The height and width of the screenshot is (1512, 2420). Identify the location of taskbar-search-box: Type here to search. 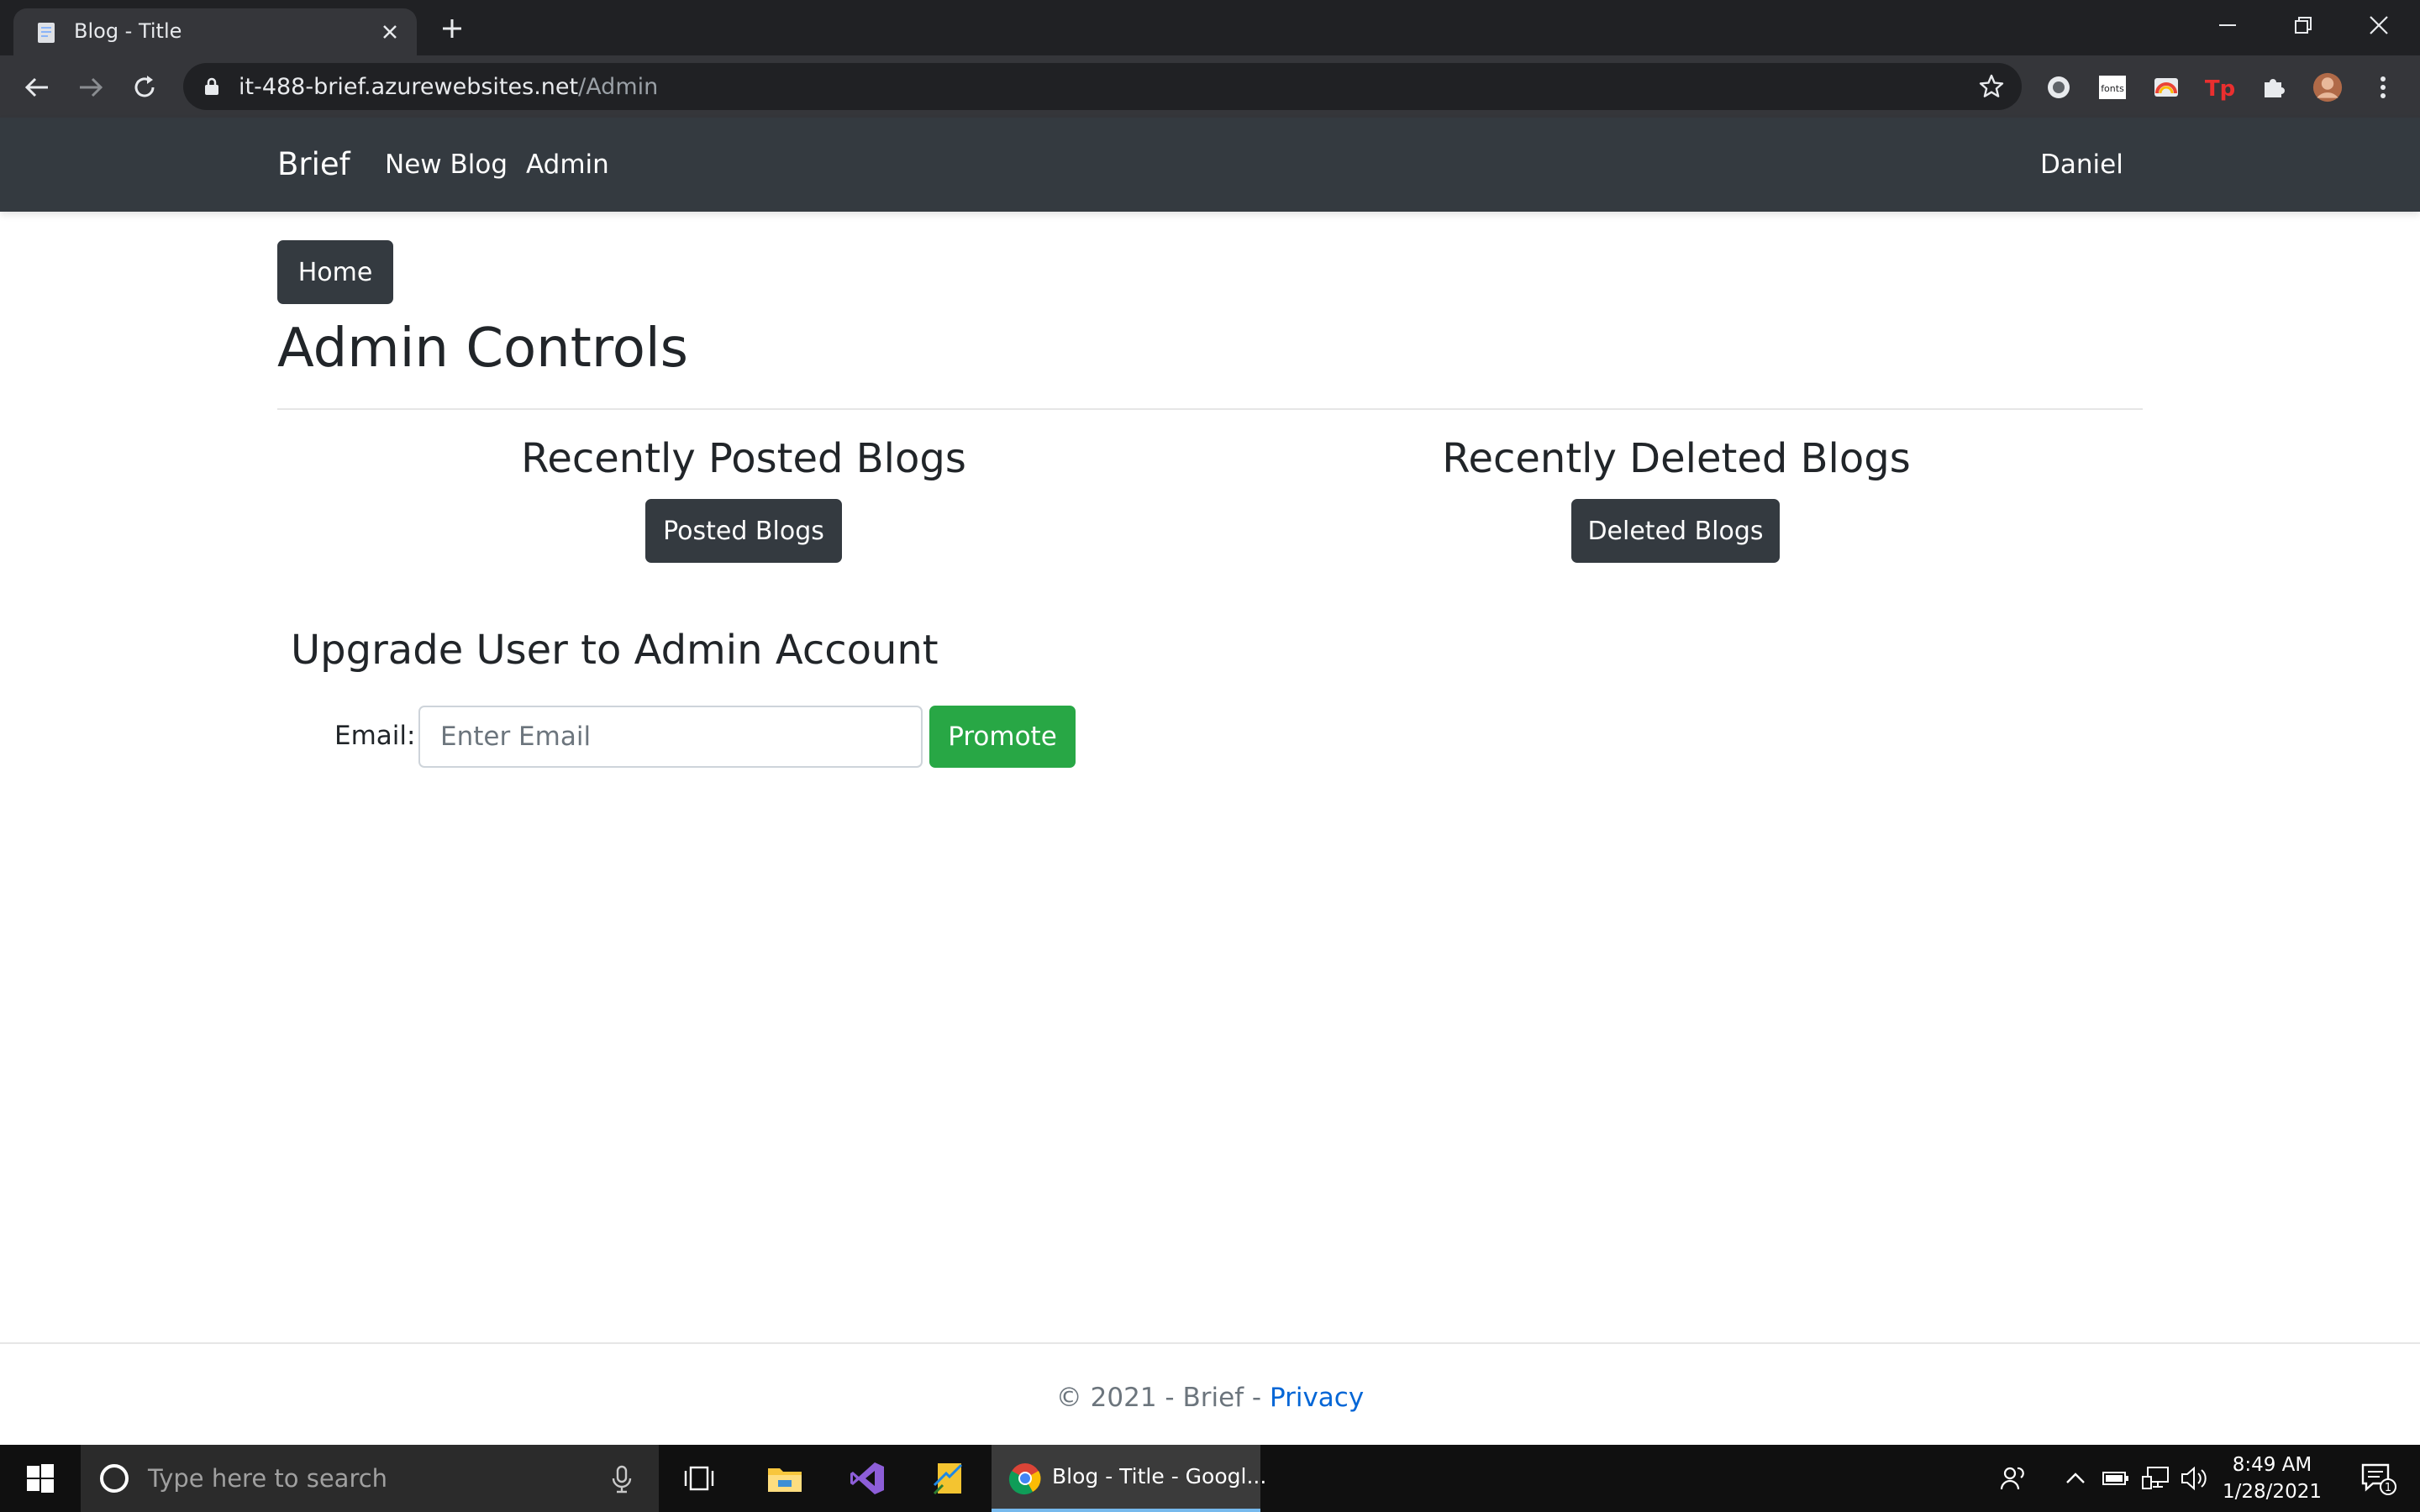
(370, 1478).